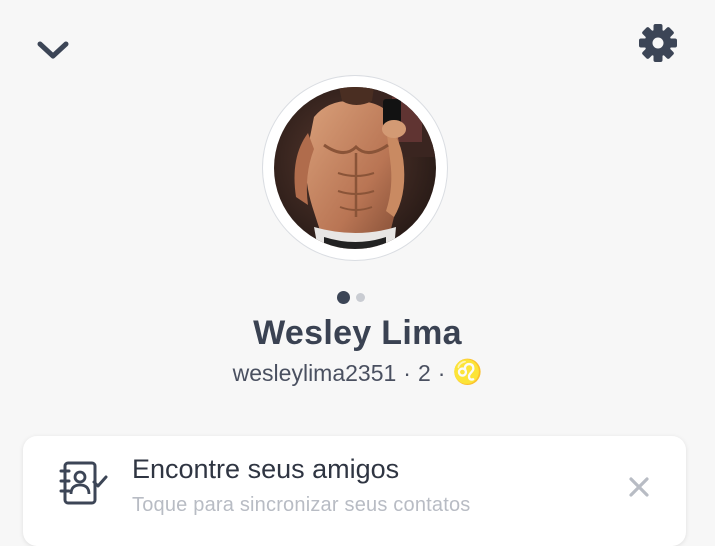  I want to click on settings-button, so click(658, 43).